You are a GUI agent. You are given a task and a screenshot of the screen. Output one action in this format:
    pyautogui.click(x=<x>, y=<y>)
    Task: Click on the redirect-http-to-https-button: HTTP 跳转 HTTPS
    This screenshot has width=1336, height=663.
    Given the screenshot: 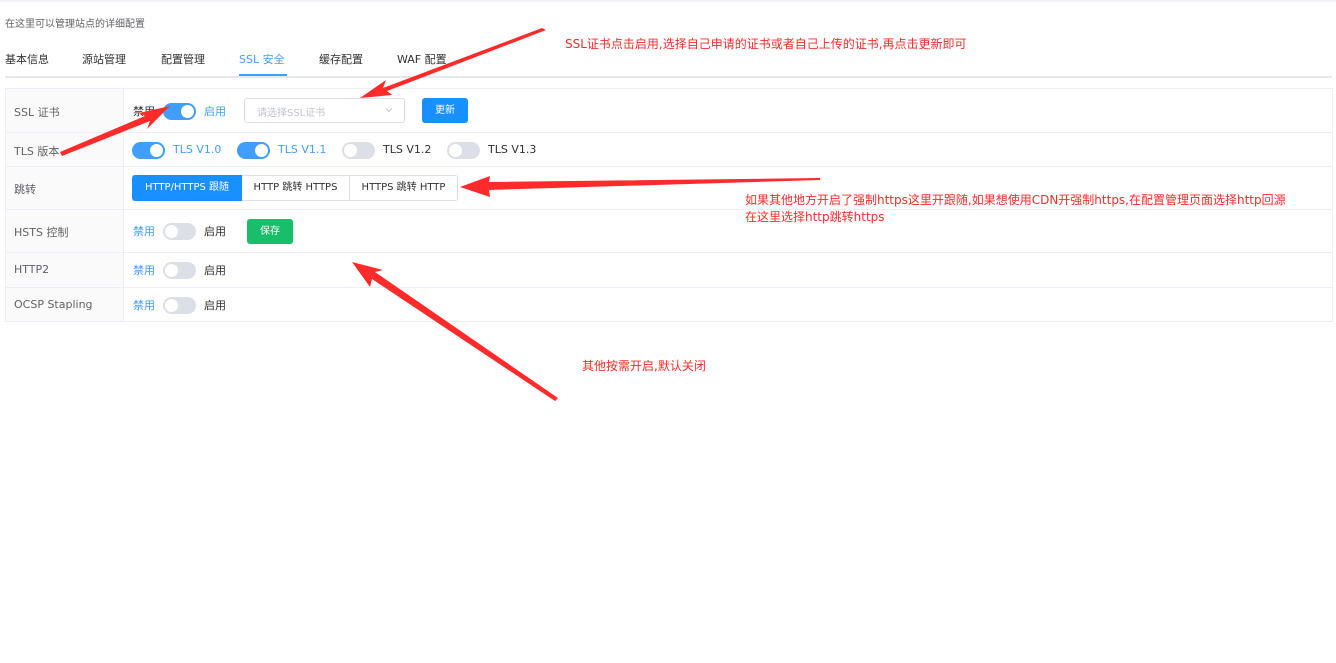 What is the action you would take?
    pyautogui.click(x=296, y=188)
    